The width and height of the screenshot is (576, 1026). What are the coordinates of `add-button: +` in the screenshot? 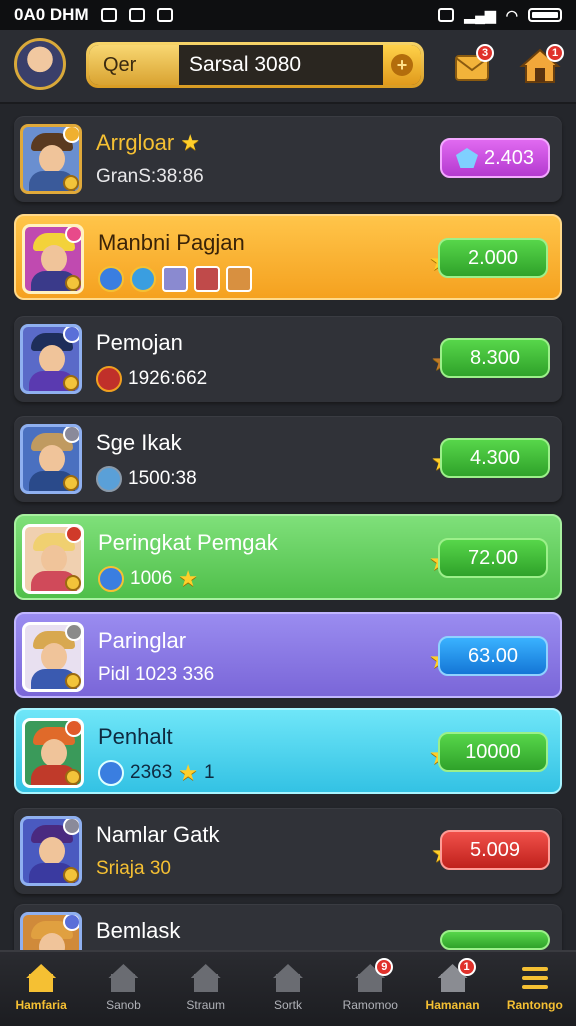 It's located at (402, 65).